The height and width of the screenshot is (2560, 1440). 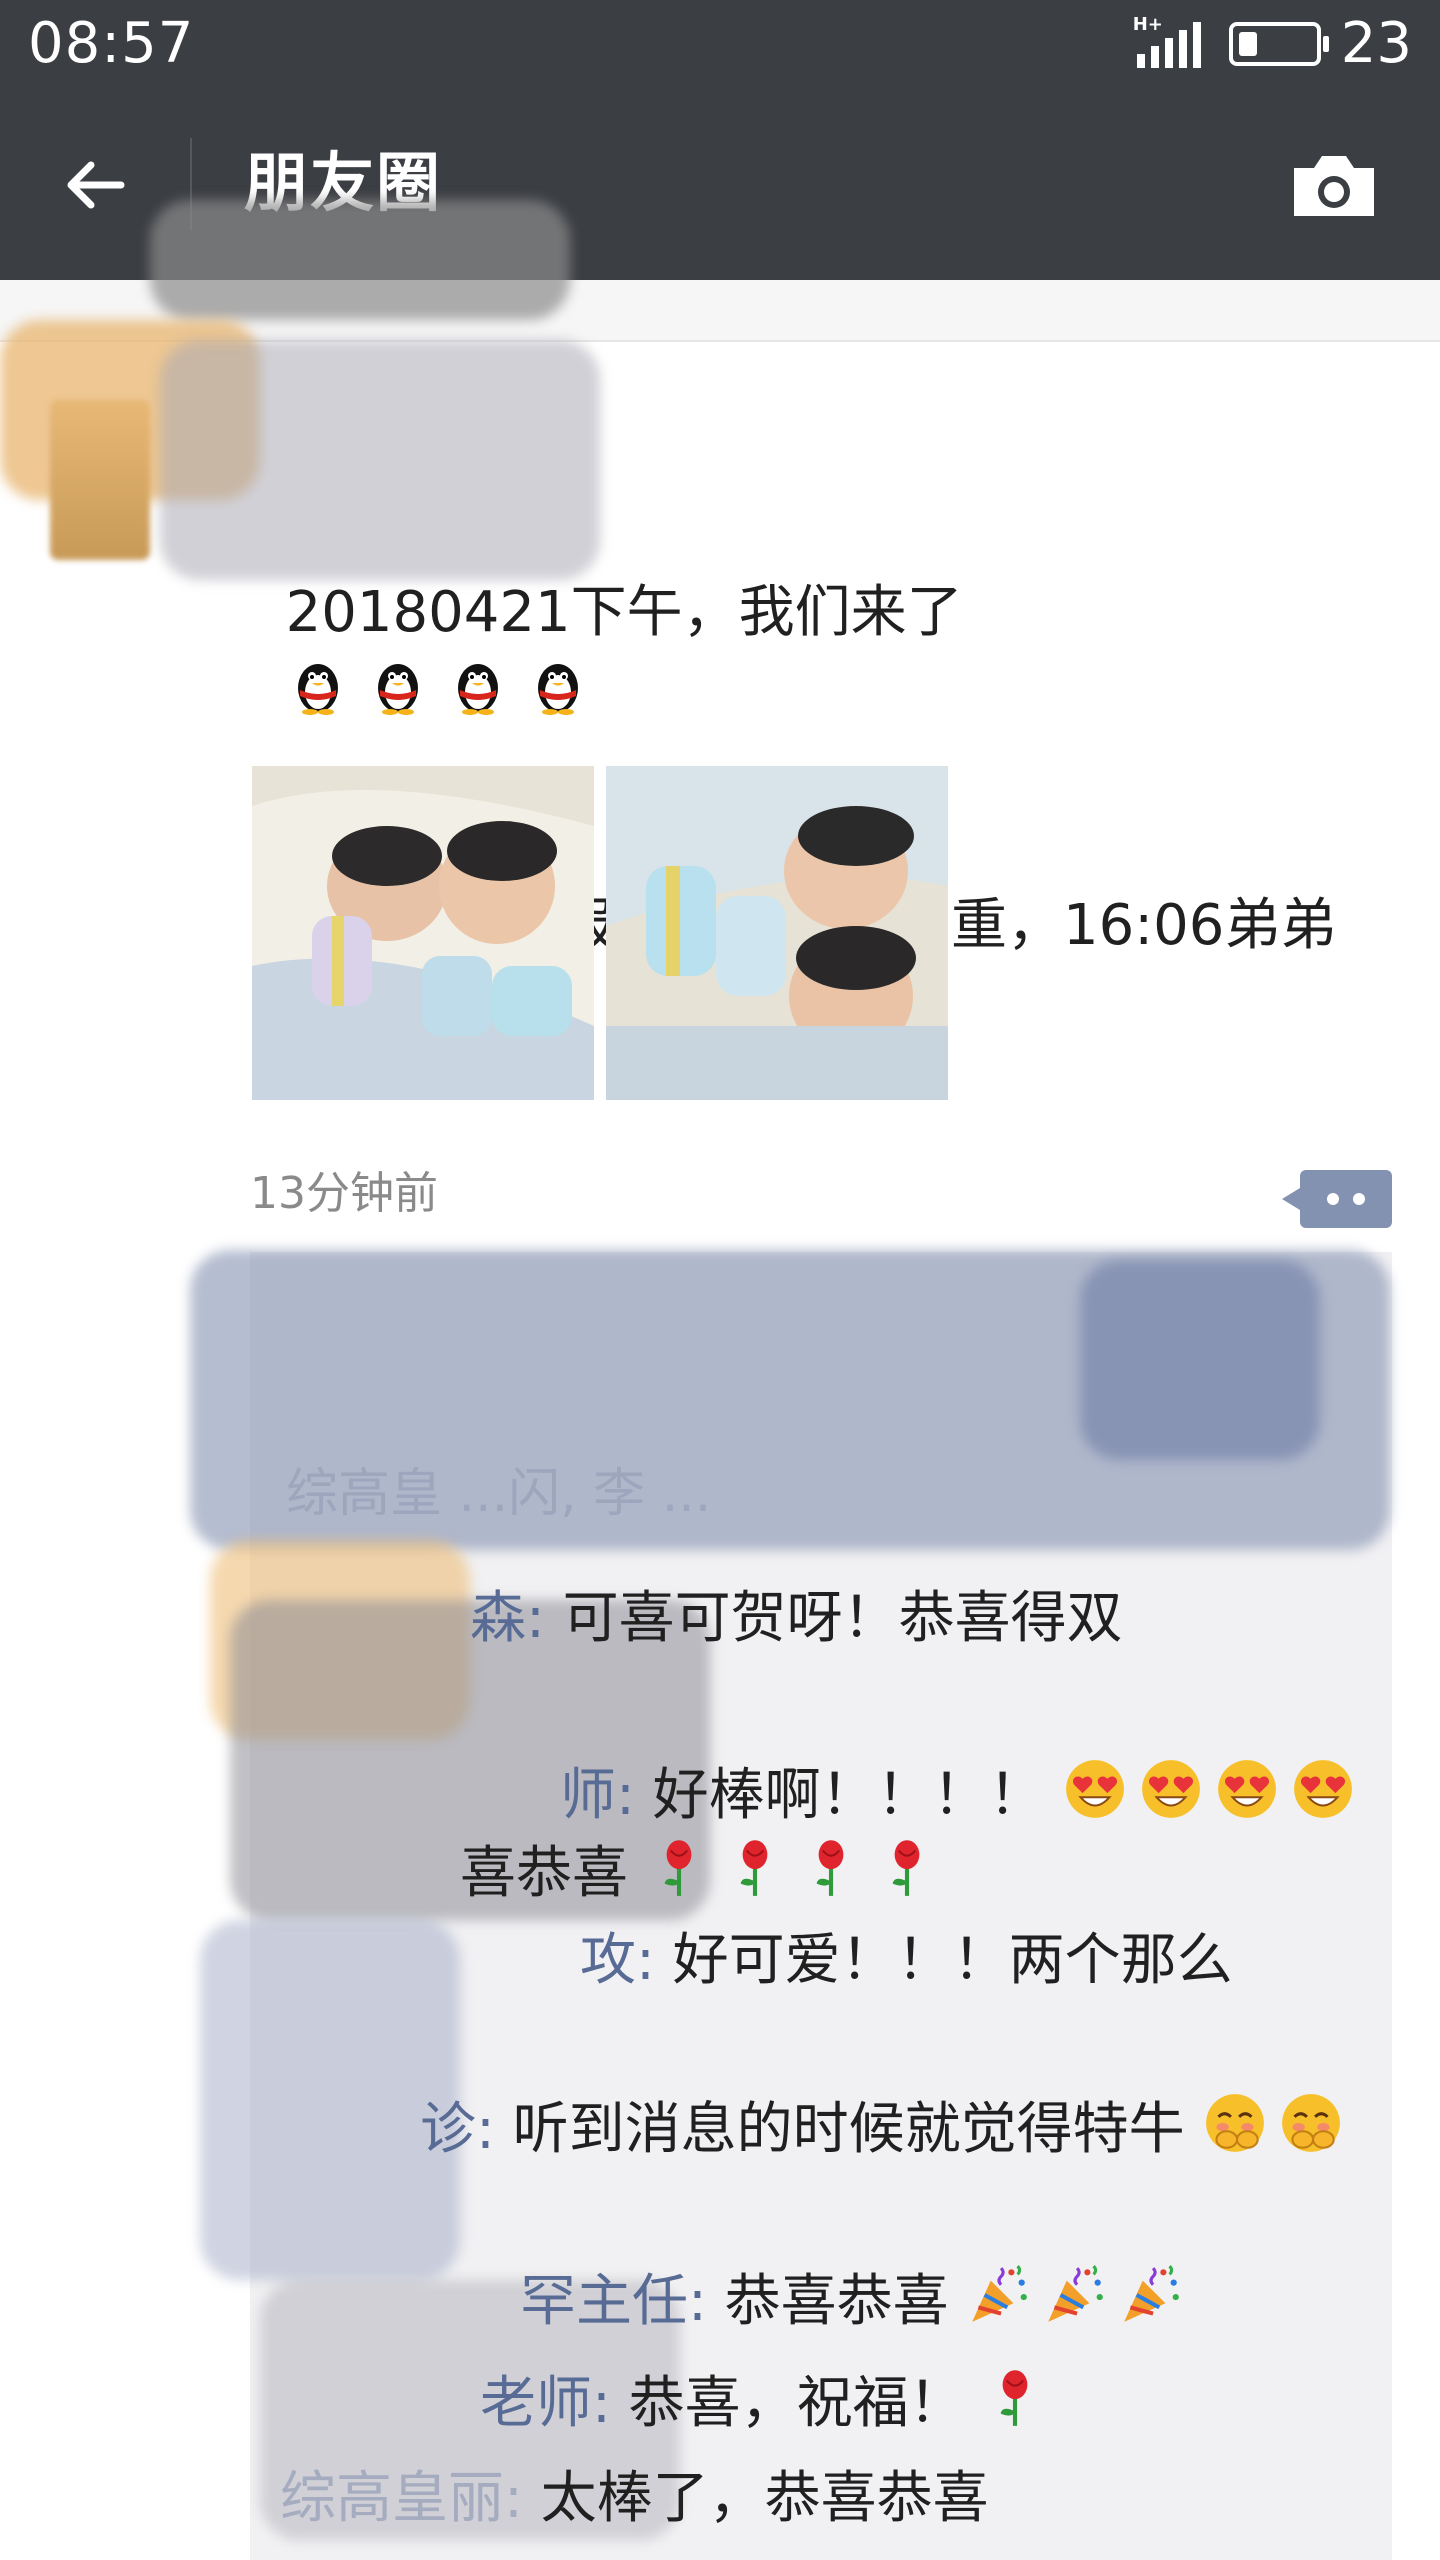 I want to click on post-text-line1: 20180421下午，我们来了, so click(x=624, y=612).